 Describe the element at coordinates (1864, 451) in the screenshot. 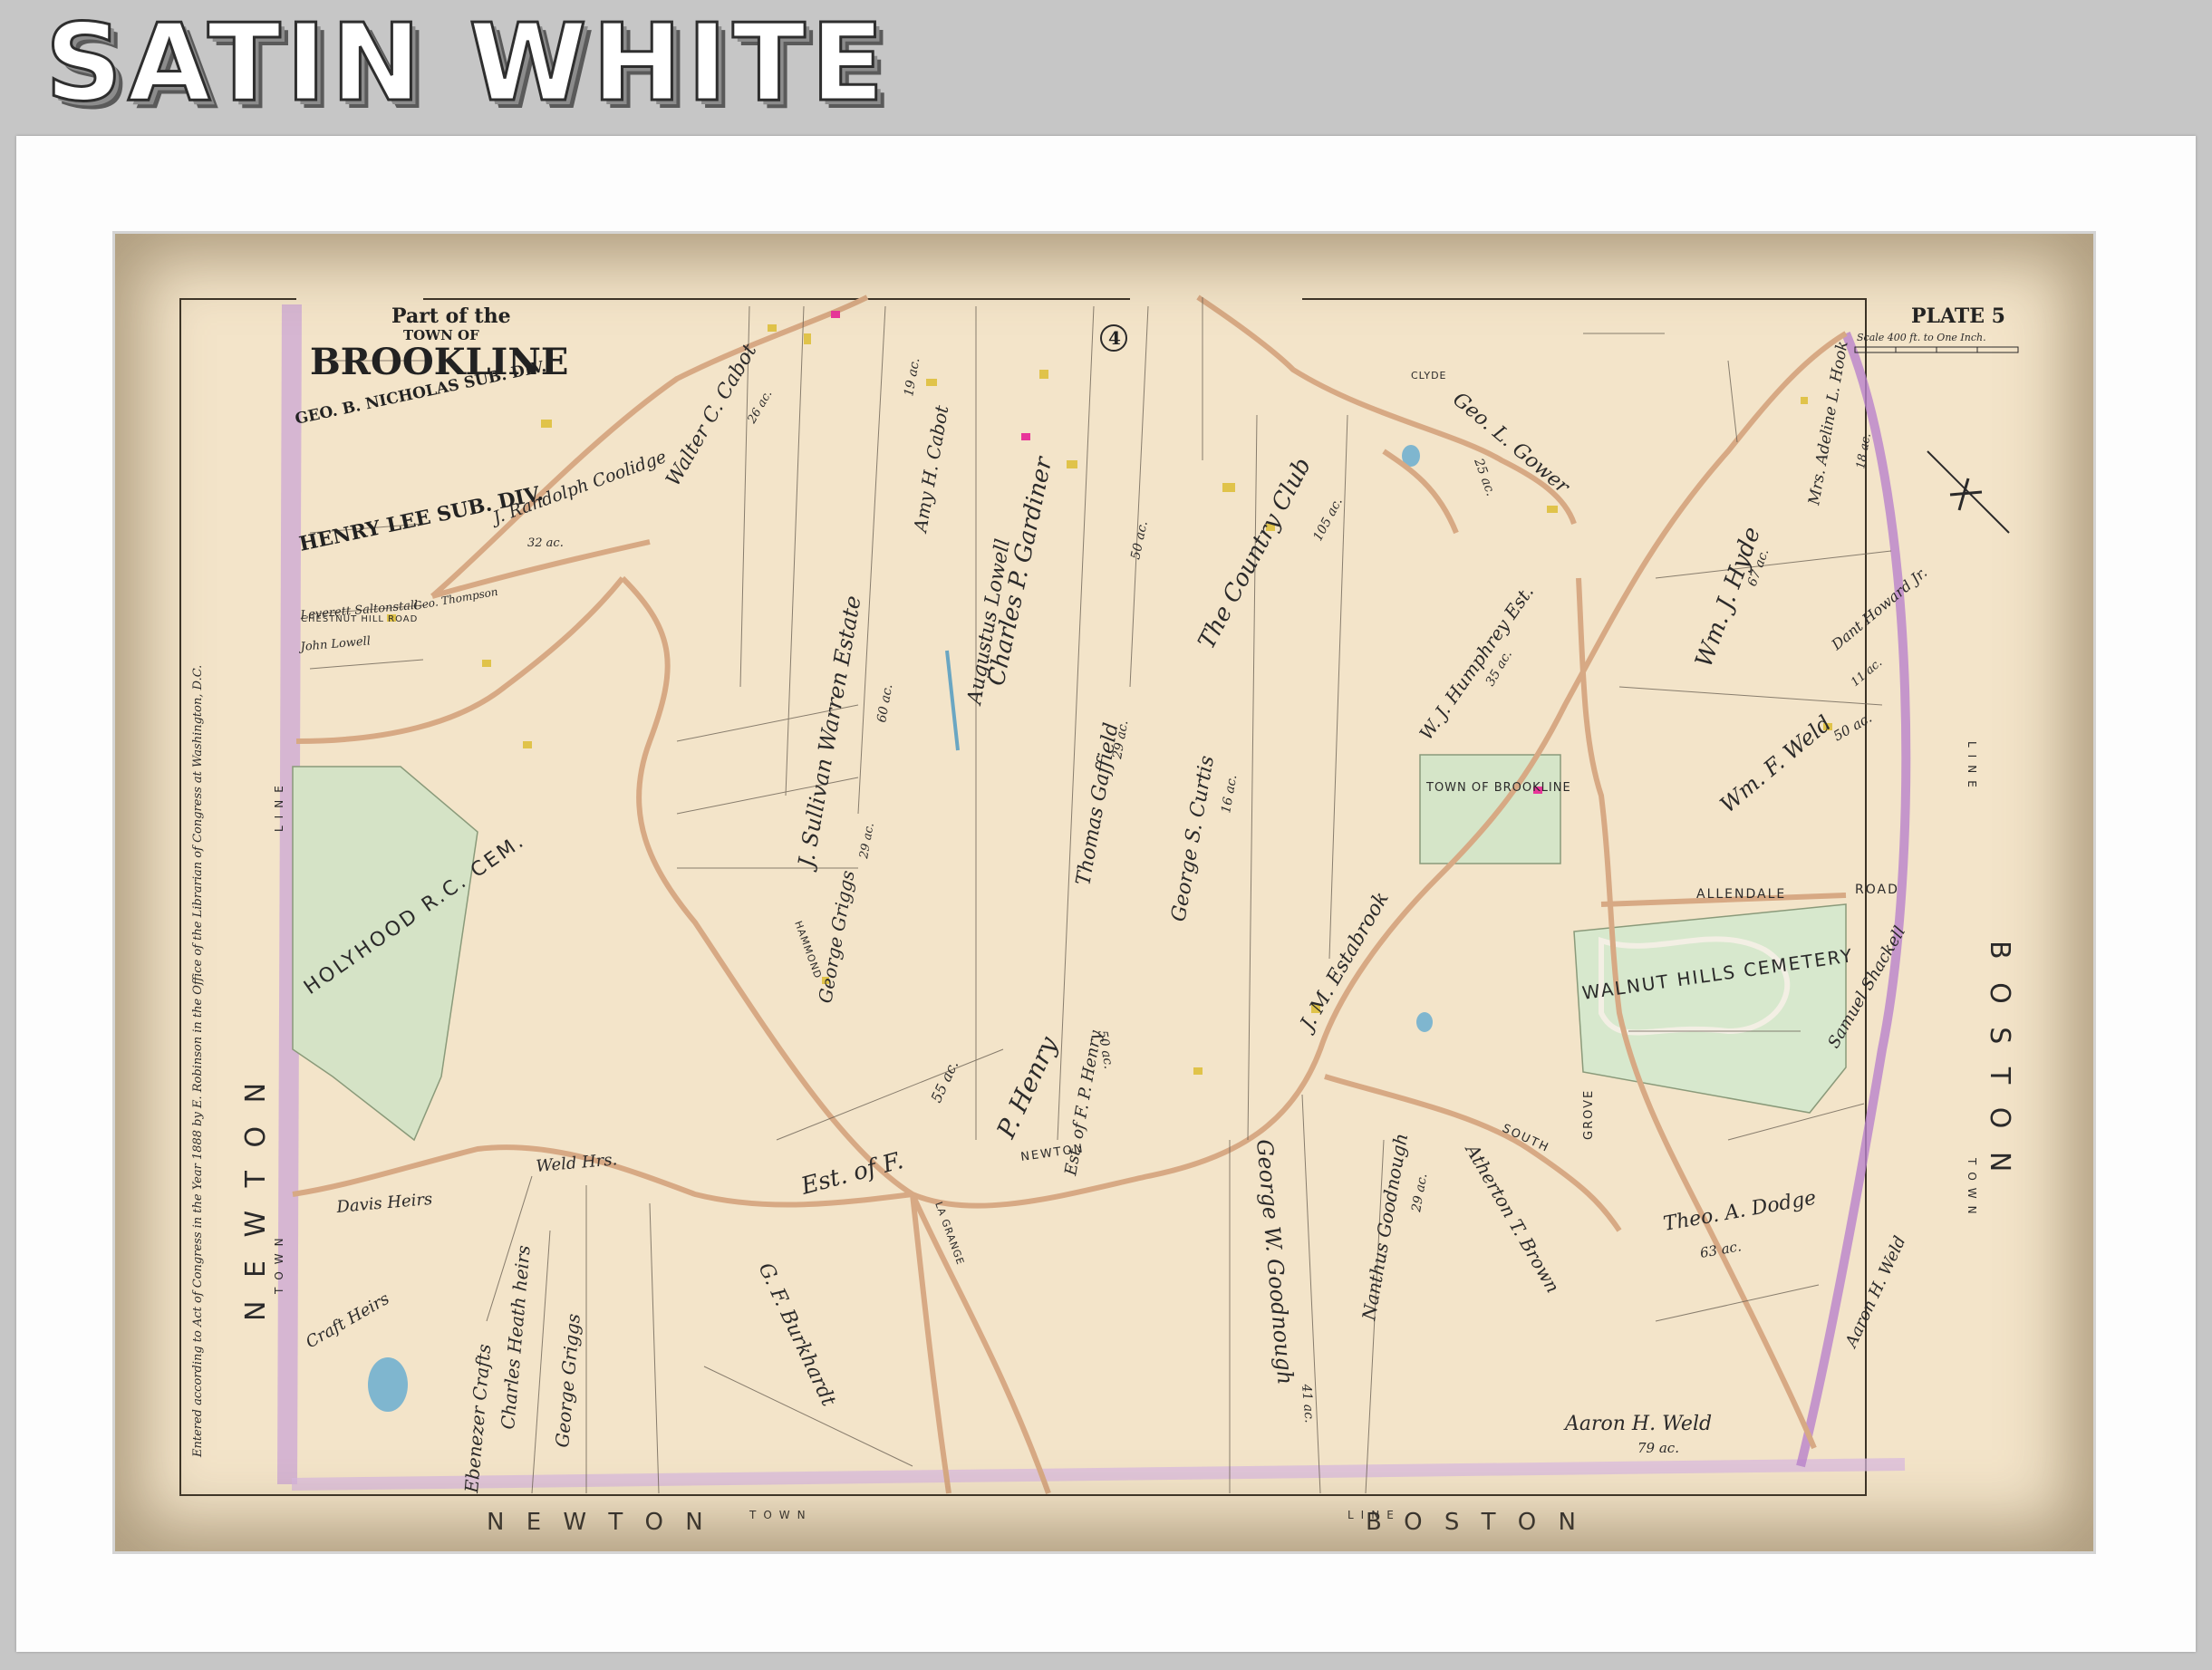

I see `owner-area: 18 ac.` at that location.